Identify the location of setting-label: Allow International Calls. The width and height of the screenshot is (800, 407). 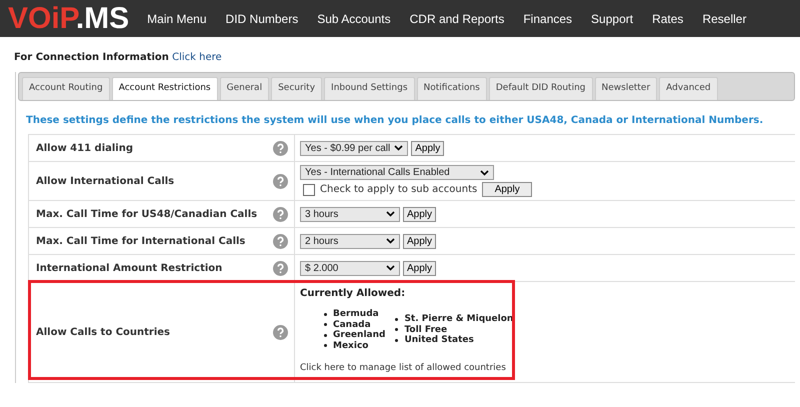
(105, 181).